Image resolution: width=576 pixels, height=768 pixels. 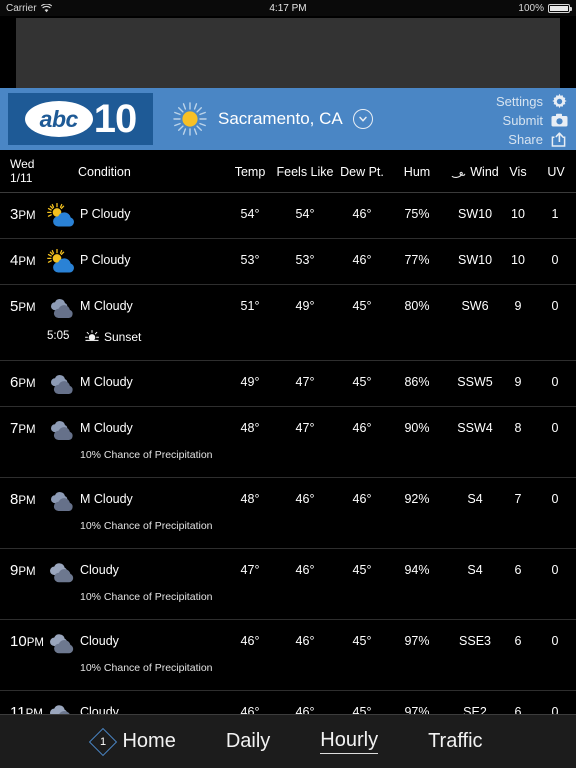 What do you see at coordinates (305, 260) in the screenshot?
I see `row-feels: 53°` at bounding box center [305, 260].